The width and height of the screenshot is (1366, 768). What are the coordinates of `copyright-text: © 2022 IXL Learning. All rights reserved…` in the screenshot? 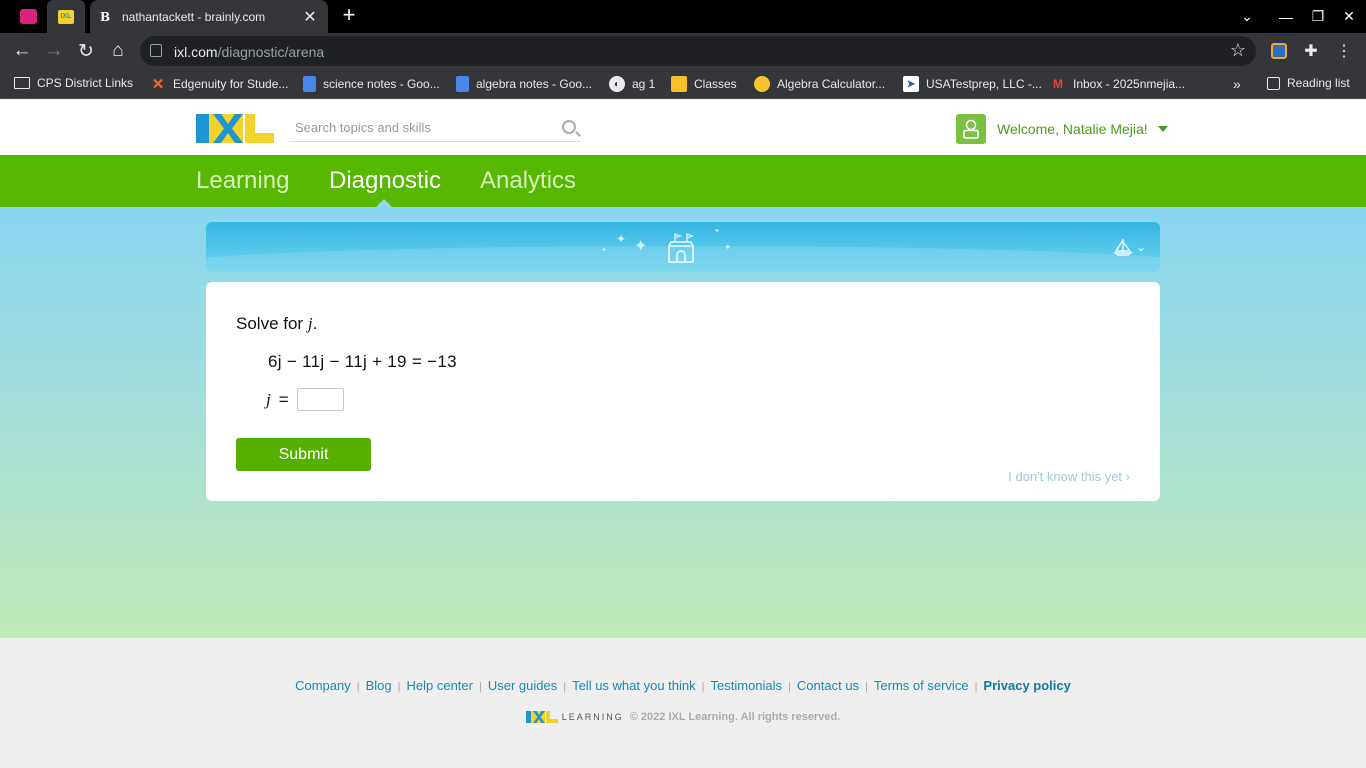 It's located at (735, 717).